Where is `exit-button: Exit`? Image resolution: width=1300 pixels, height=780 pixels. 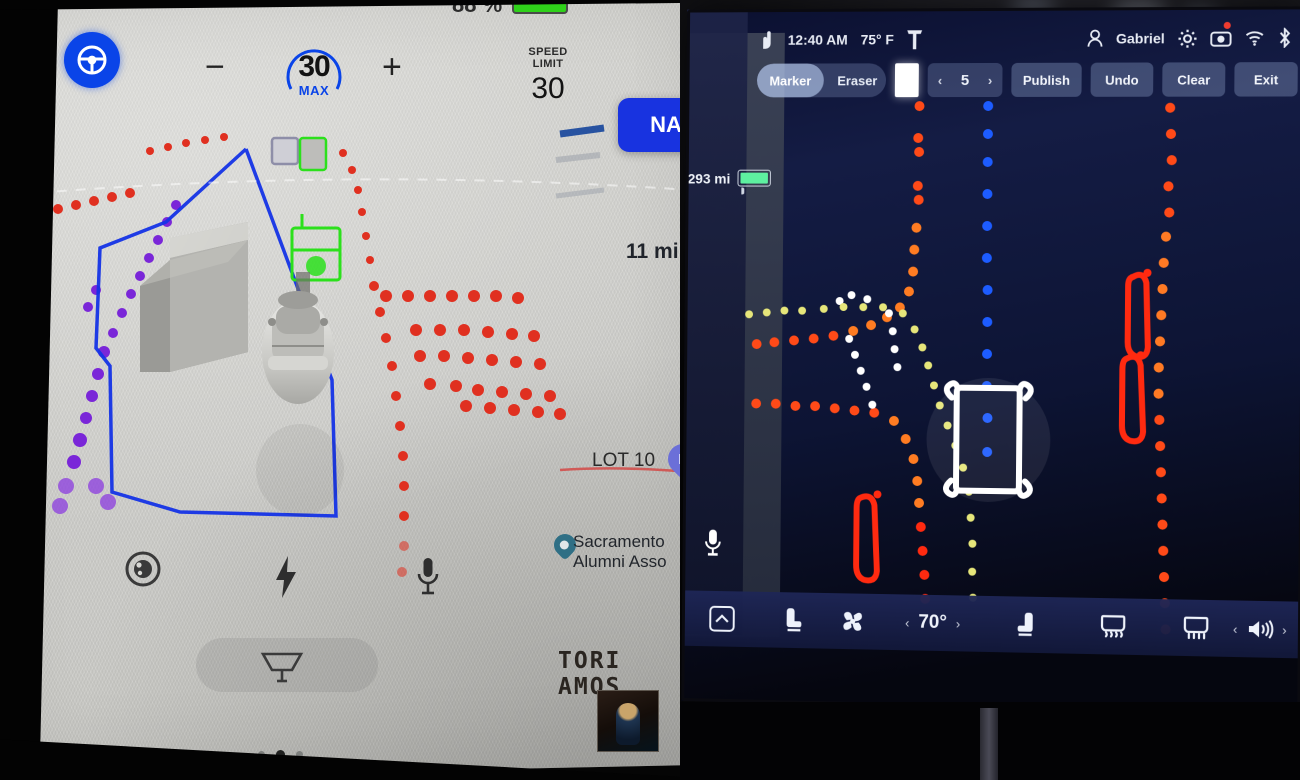
exit-button: Exit is located at coordinates (1266, 79).